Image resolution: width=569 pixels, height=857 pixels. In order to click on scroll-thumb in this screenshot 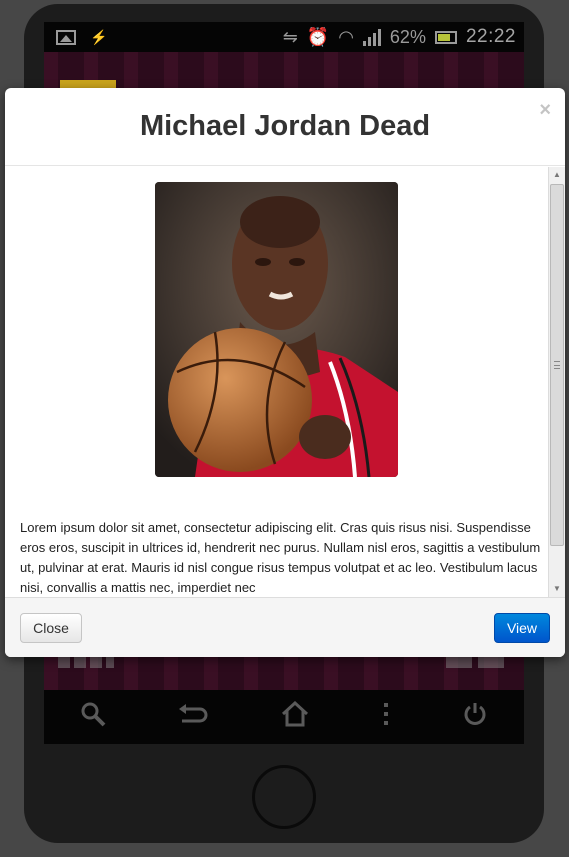, I will do `click(557, 365)`.